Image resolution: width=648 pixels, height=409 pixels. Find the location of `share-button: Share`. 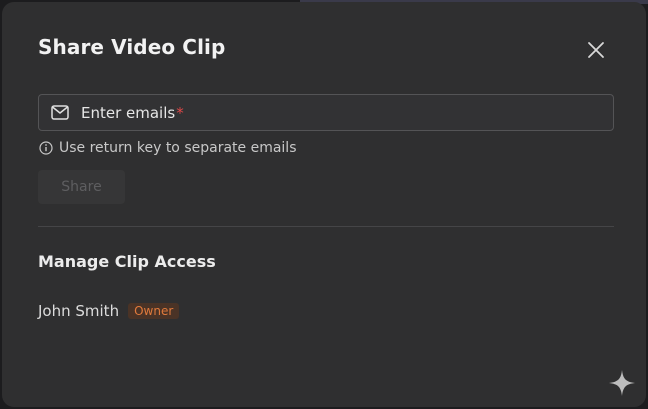

share-button: Share is located at coordinates (81, 187).